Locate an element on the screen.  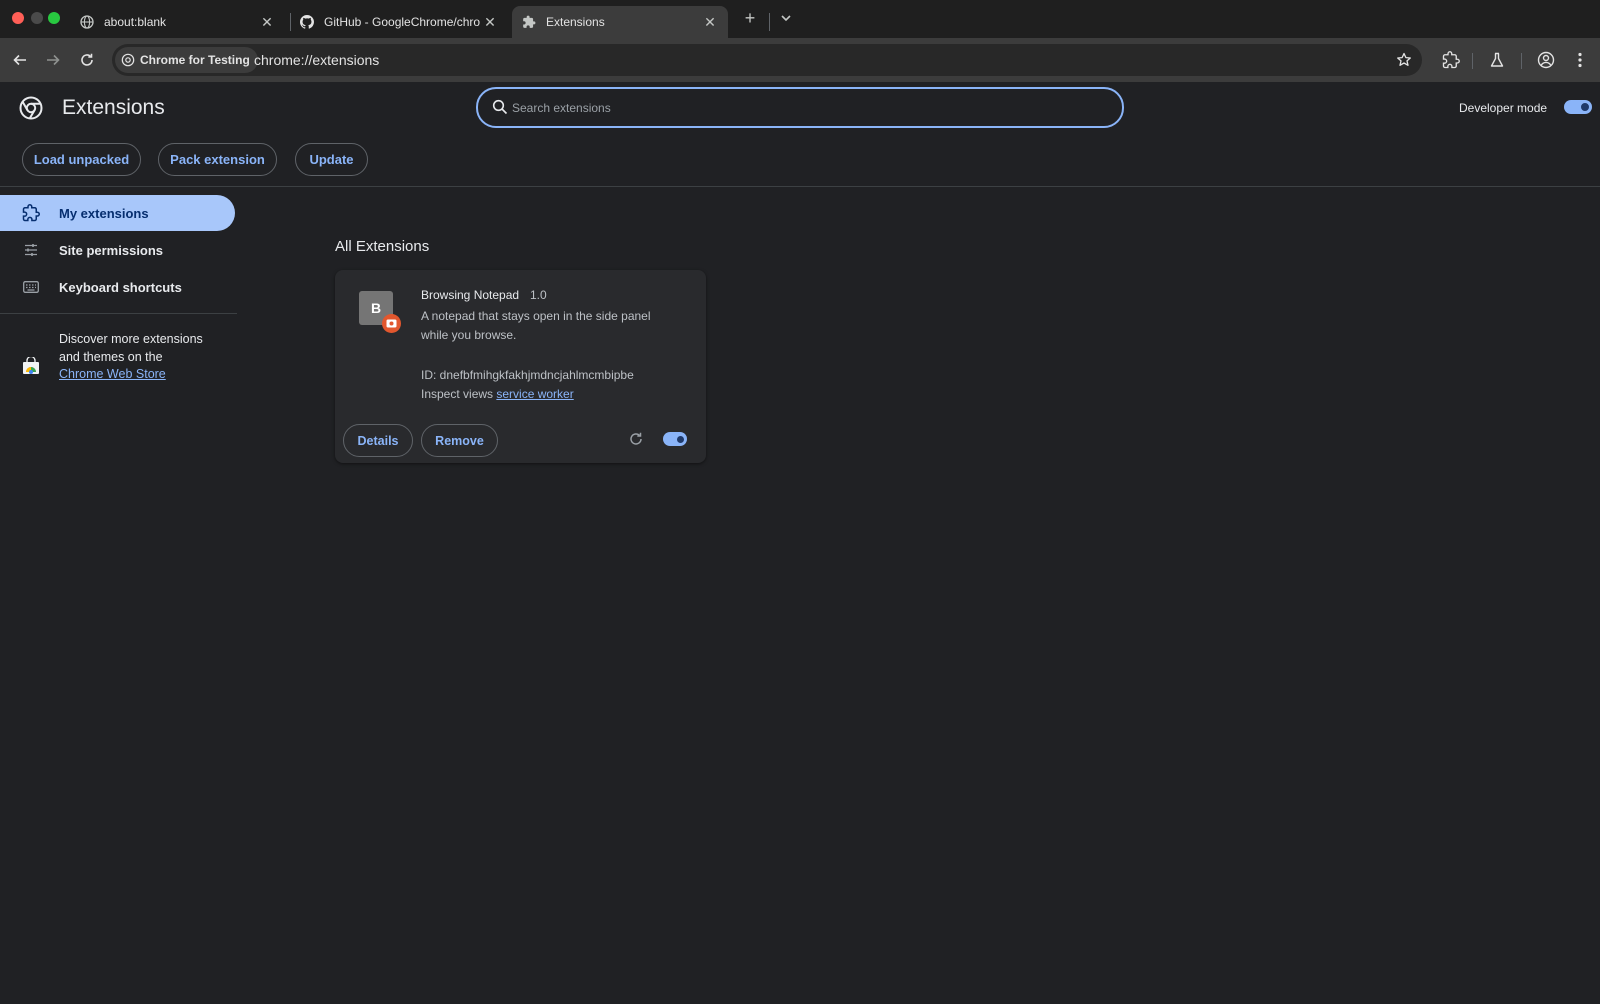
extensions-logo-icon is located at coordinates (31, 108).